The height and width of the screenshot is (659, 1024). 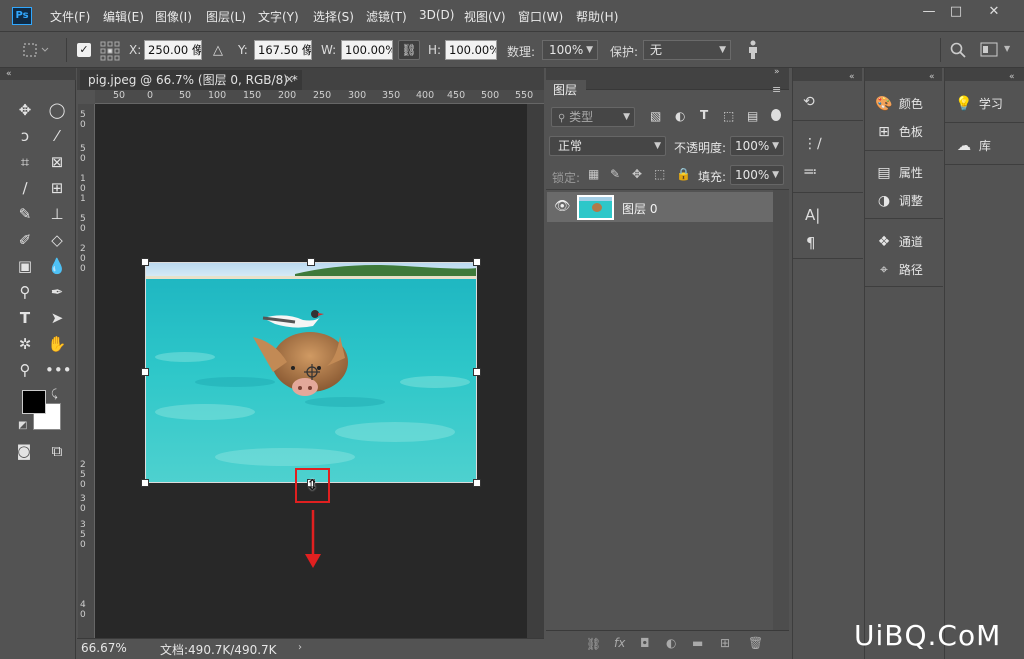 What do you see at coordinates (173, 16) in the screenshot?
I see `menu-image: 图像(I)` at bounding box center [173, 16].